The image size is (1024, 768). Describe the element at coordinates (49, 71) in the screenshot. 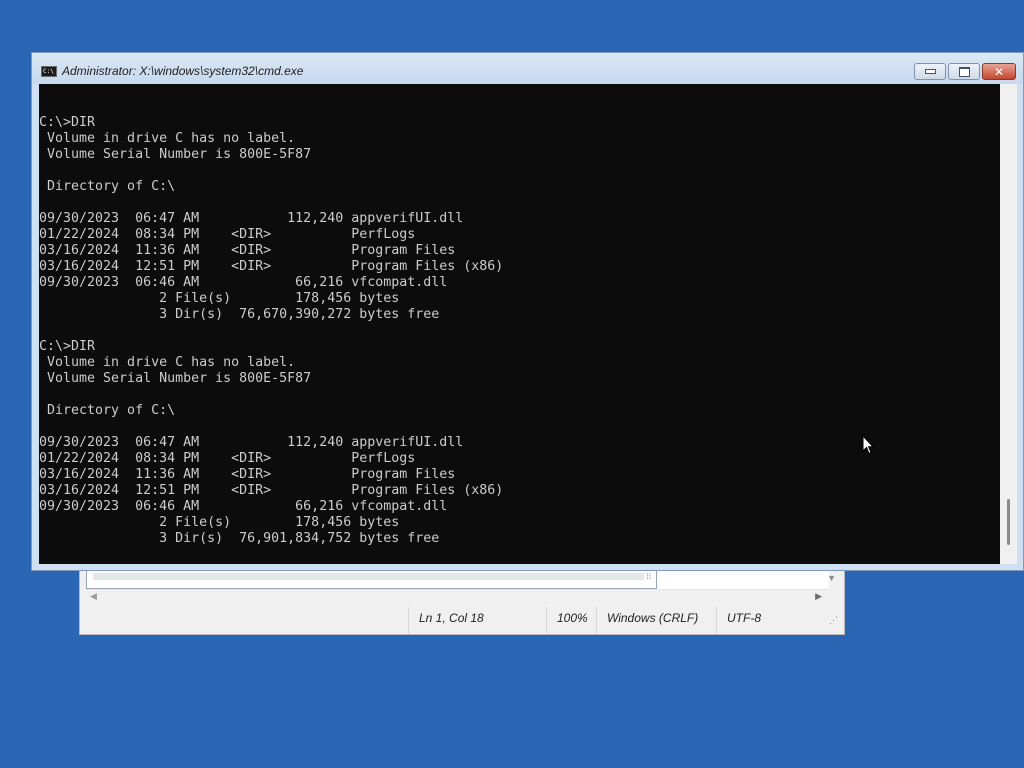

I see `cmd-app-icon: C:\` at that location.